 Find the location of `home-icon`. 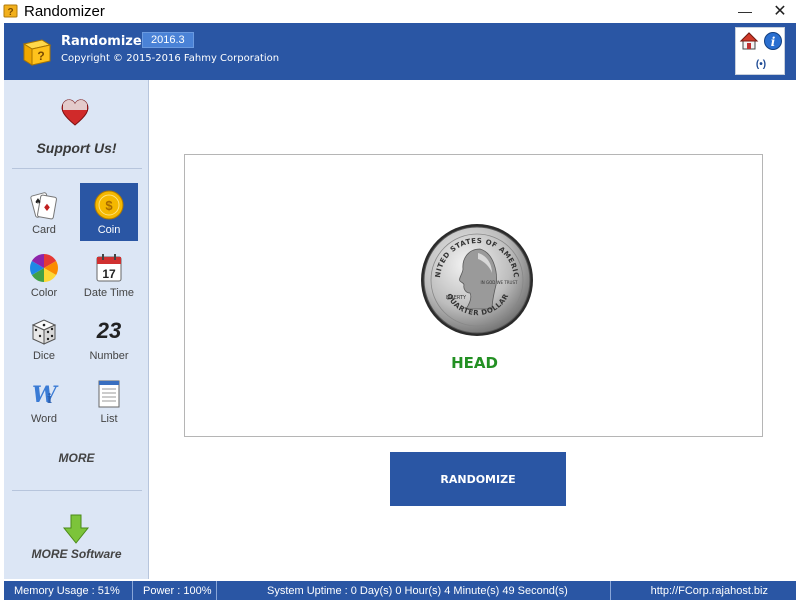

home-icon is located at coordinates (749, 41).